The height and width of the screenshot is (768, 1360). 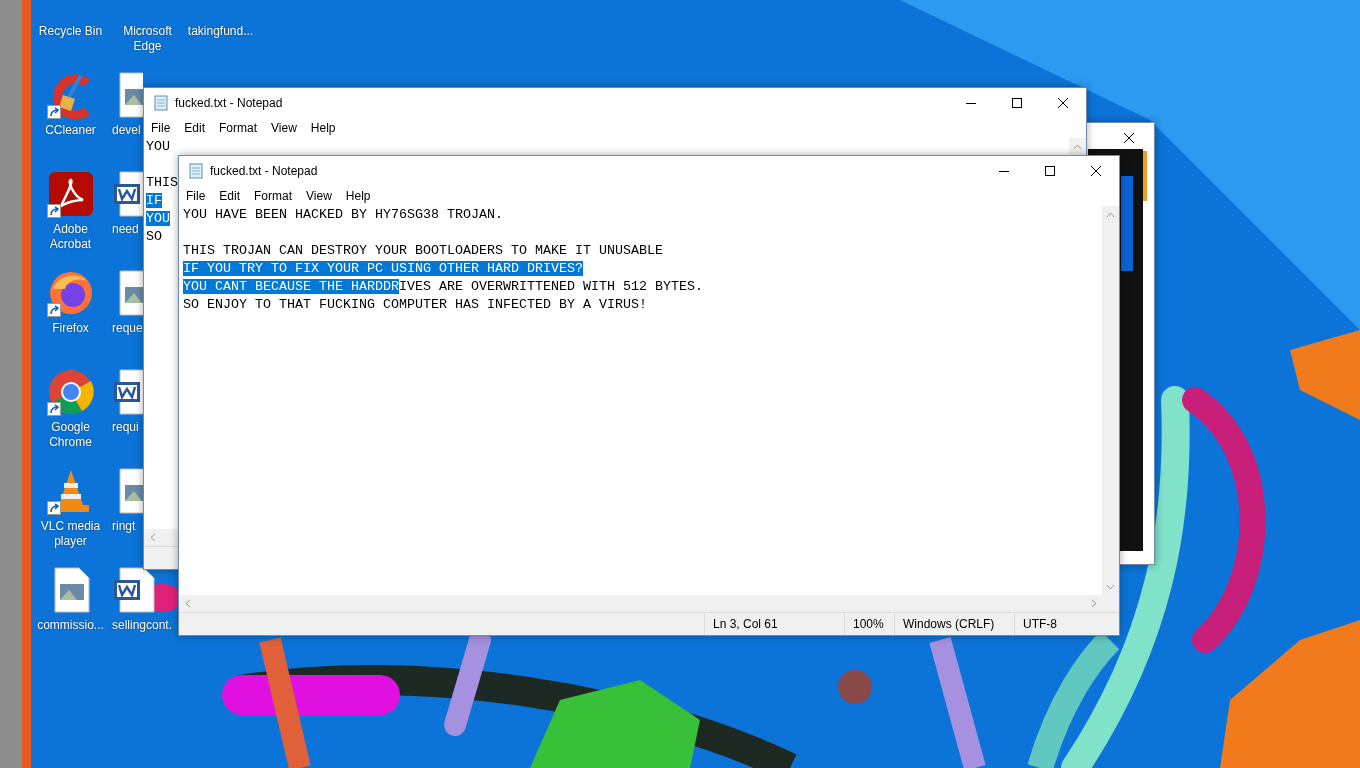 I want to click on text-line: YOU, so click(x=158, y=146).